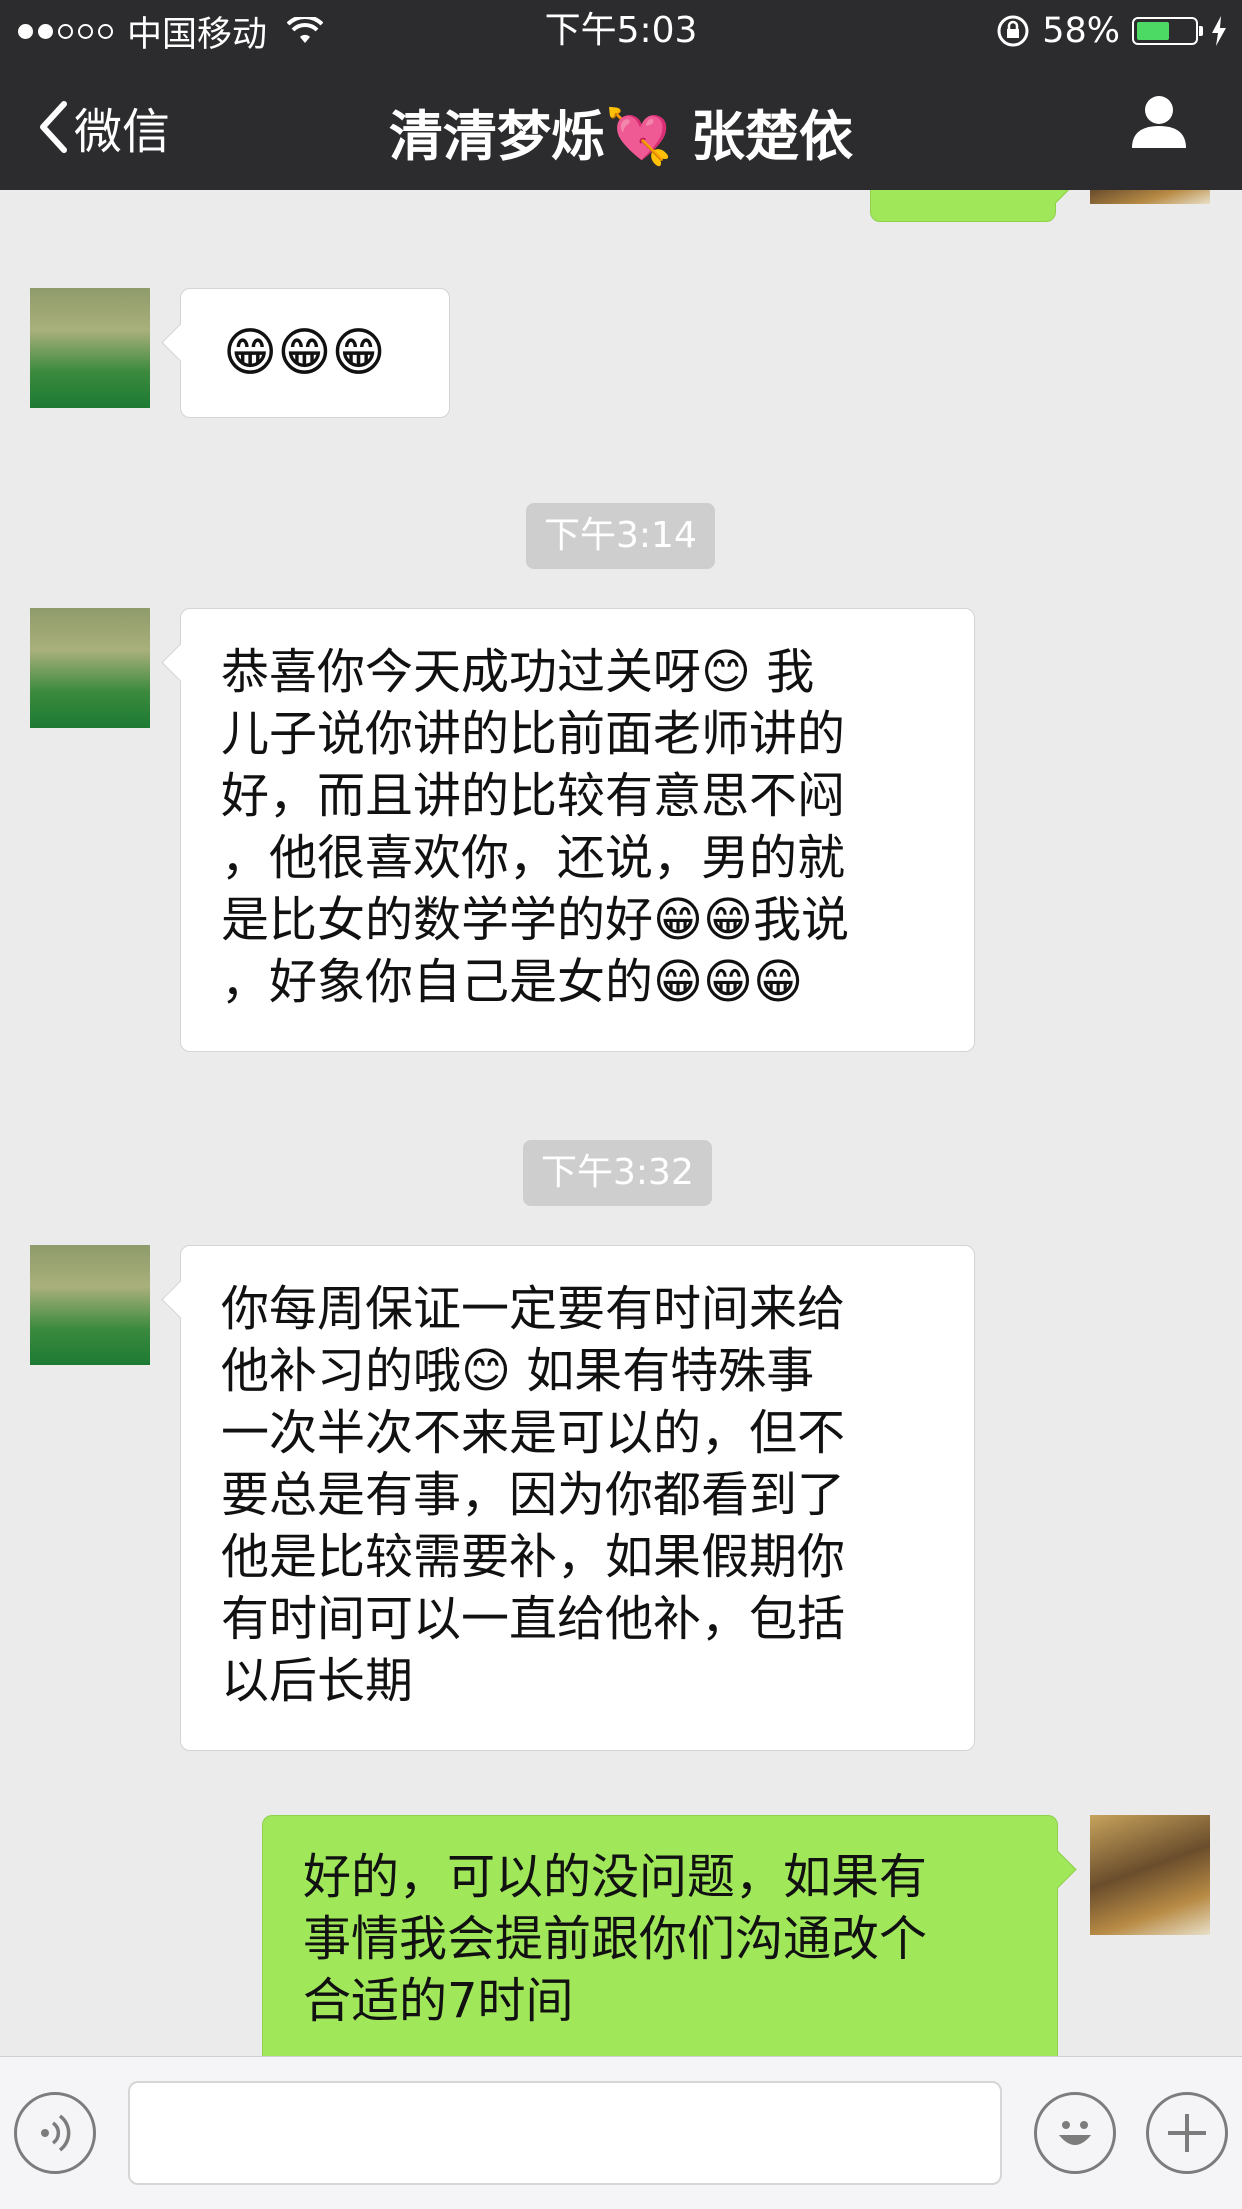  I want to click on message-bubble: 😁😁😁, so click(315, 353).